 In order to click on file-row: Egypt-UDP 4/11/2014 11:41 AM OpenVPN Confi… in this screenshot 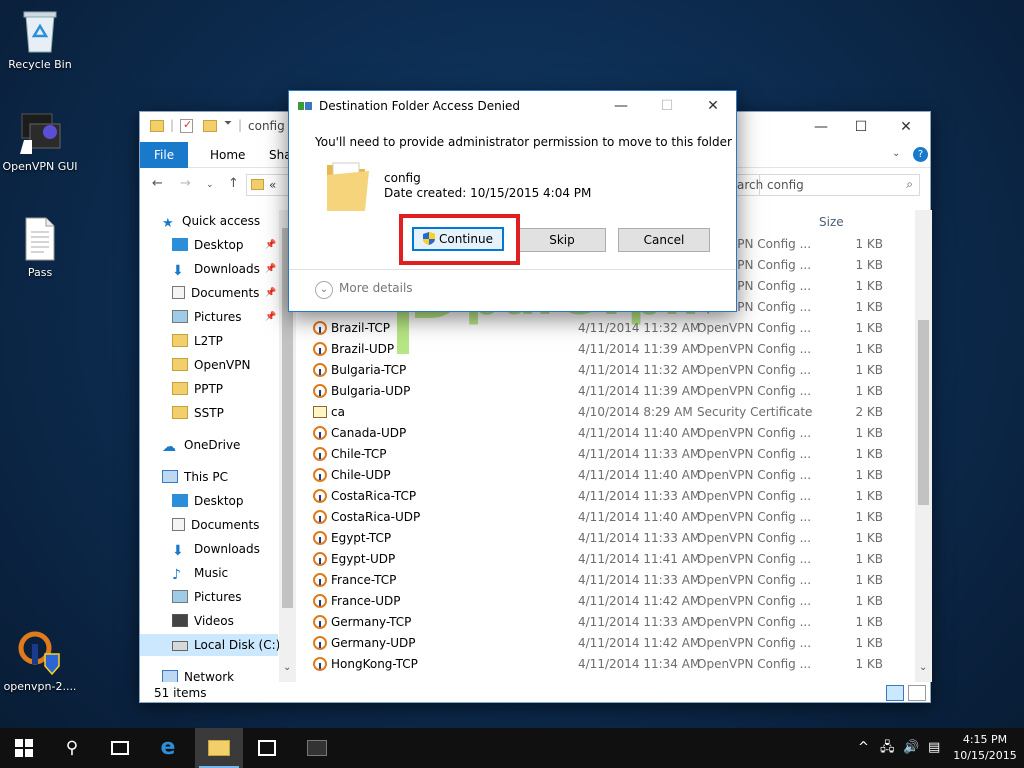, I will do `click(609, 559)`.